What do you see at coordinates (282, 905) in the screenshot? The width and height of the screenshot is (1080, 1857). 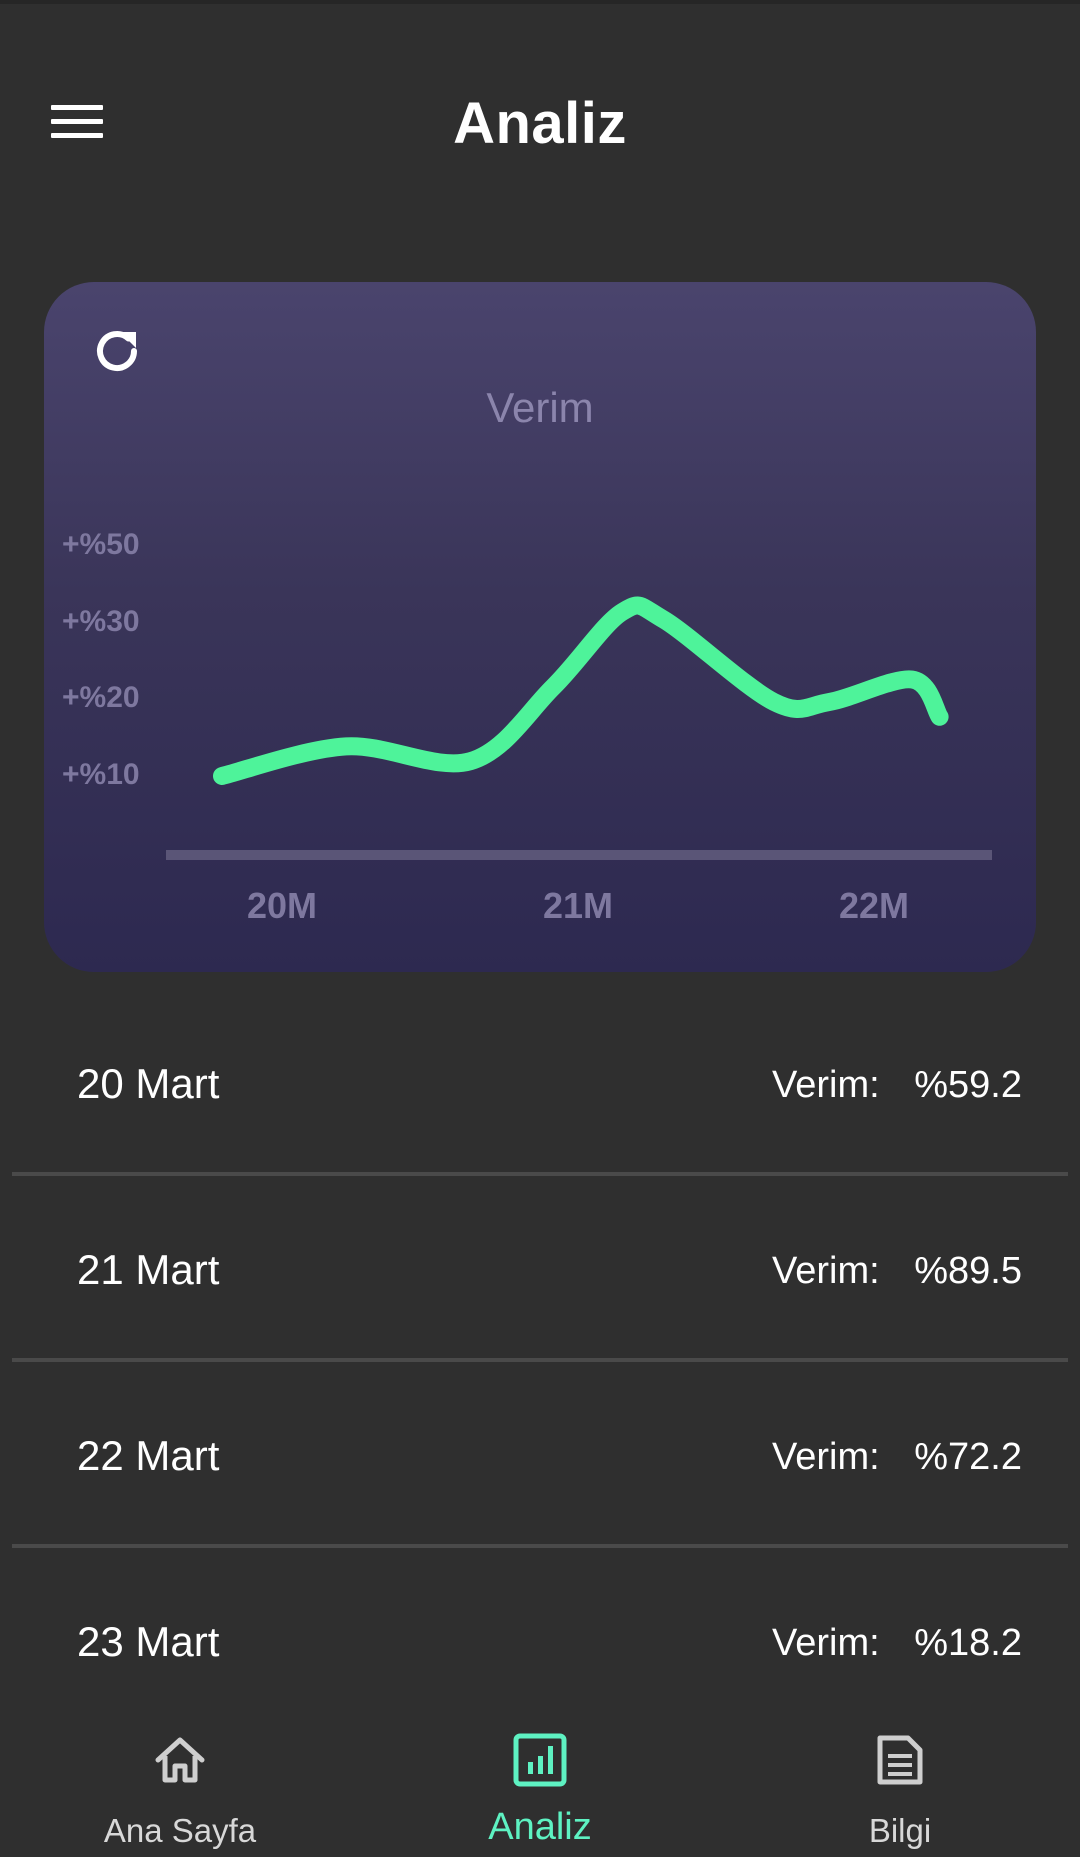 I see `x-tick-label: 20M` at bounding box center [282, 905].